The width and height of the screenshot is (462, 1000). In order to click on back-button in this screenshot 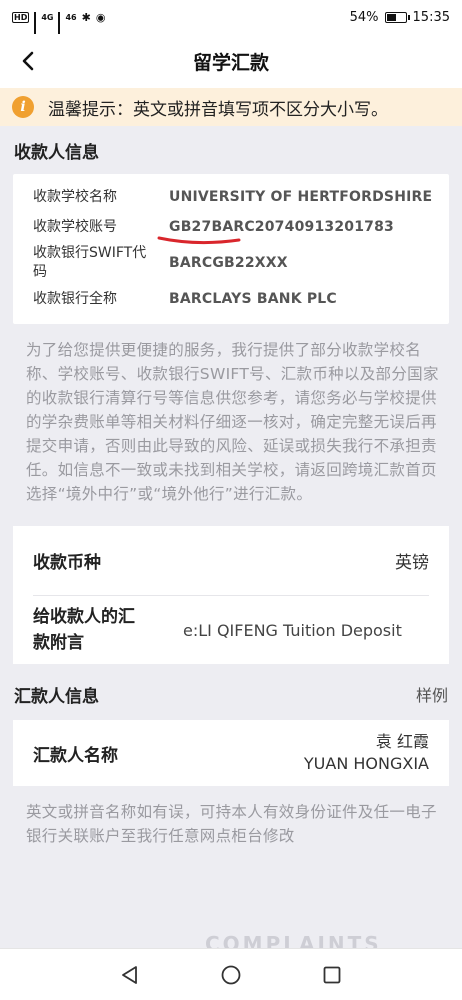, I will do `click(28, 61)`.